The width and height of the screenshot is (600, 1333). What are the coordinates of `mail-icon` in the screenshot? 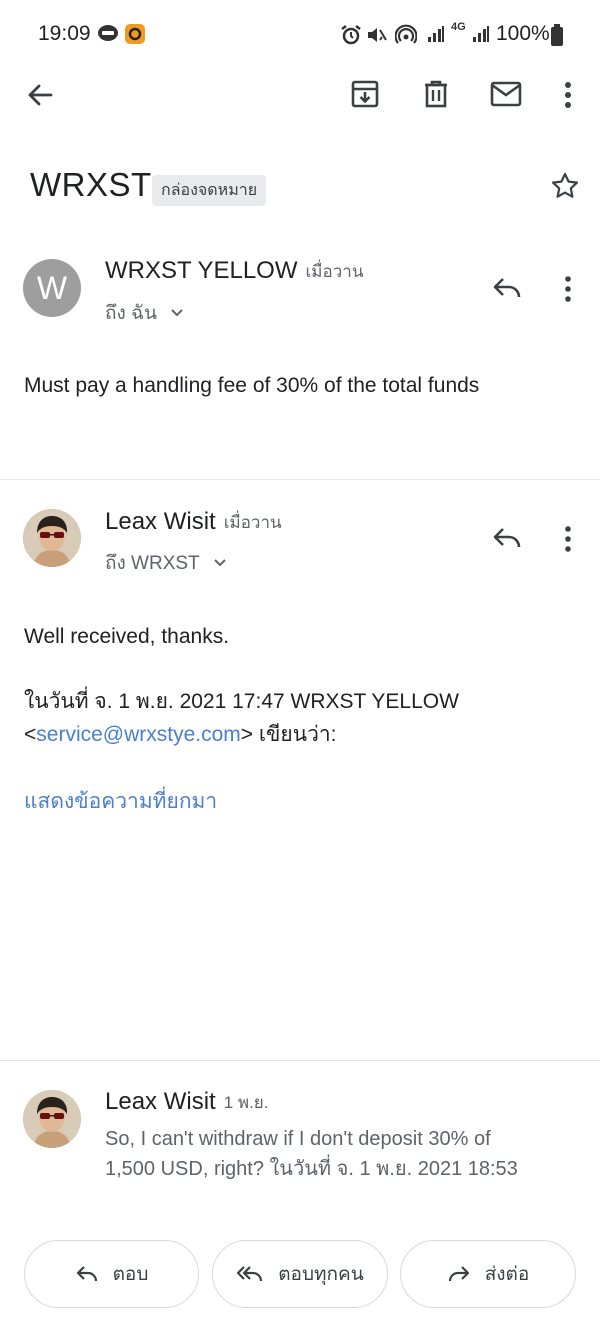 It's located at (506, 94).